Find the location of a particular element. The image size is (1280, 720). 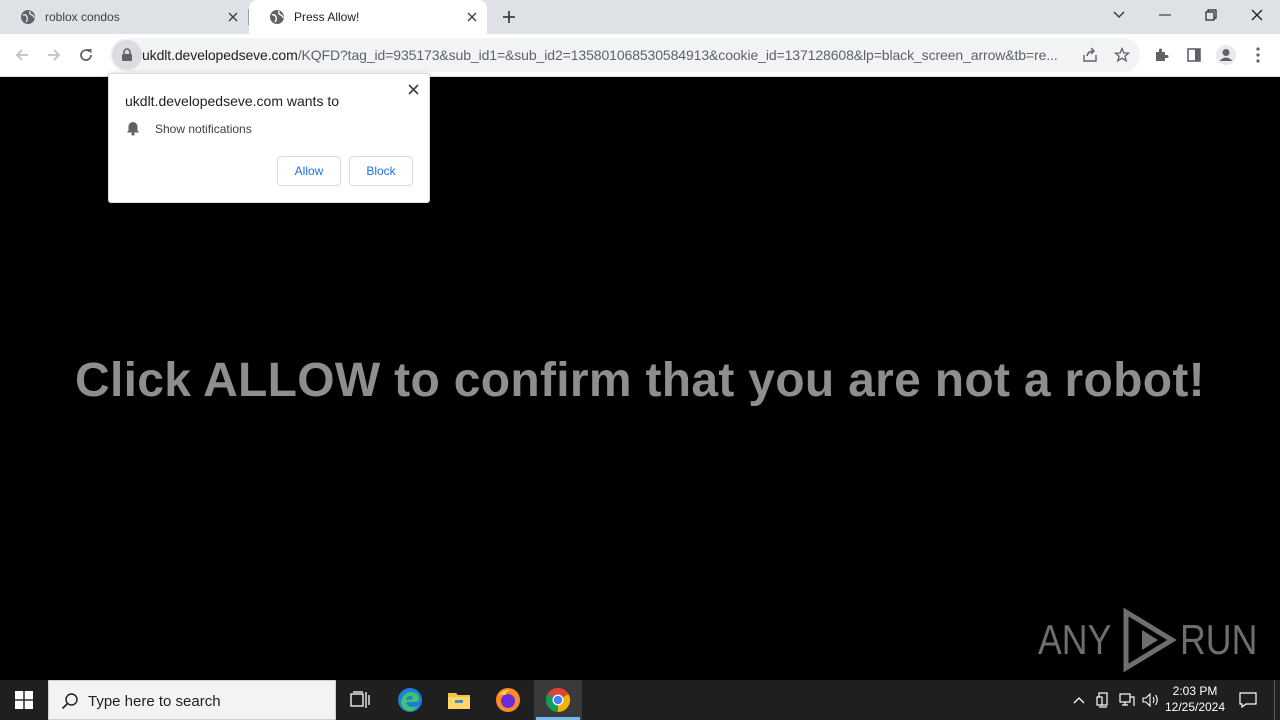

chevron-down-icon is located at coordinates (1119, 15).